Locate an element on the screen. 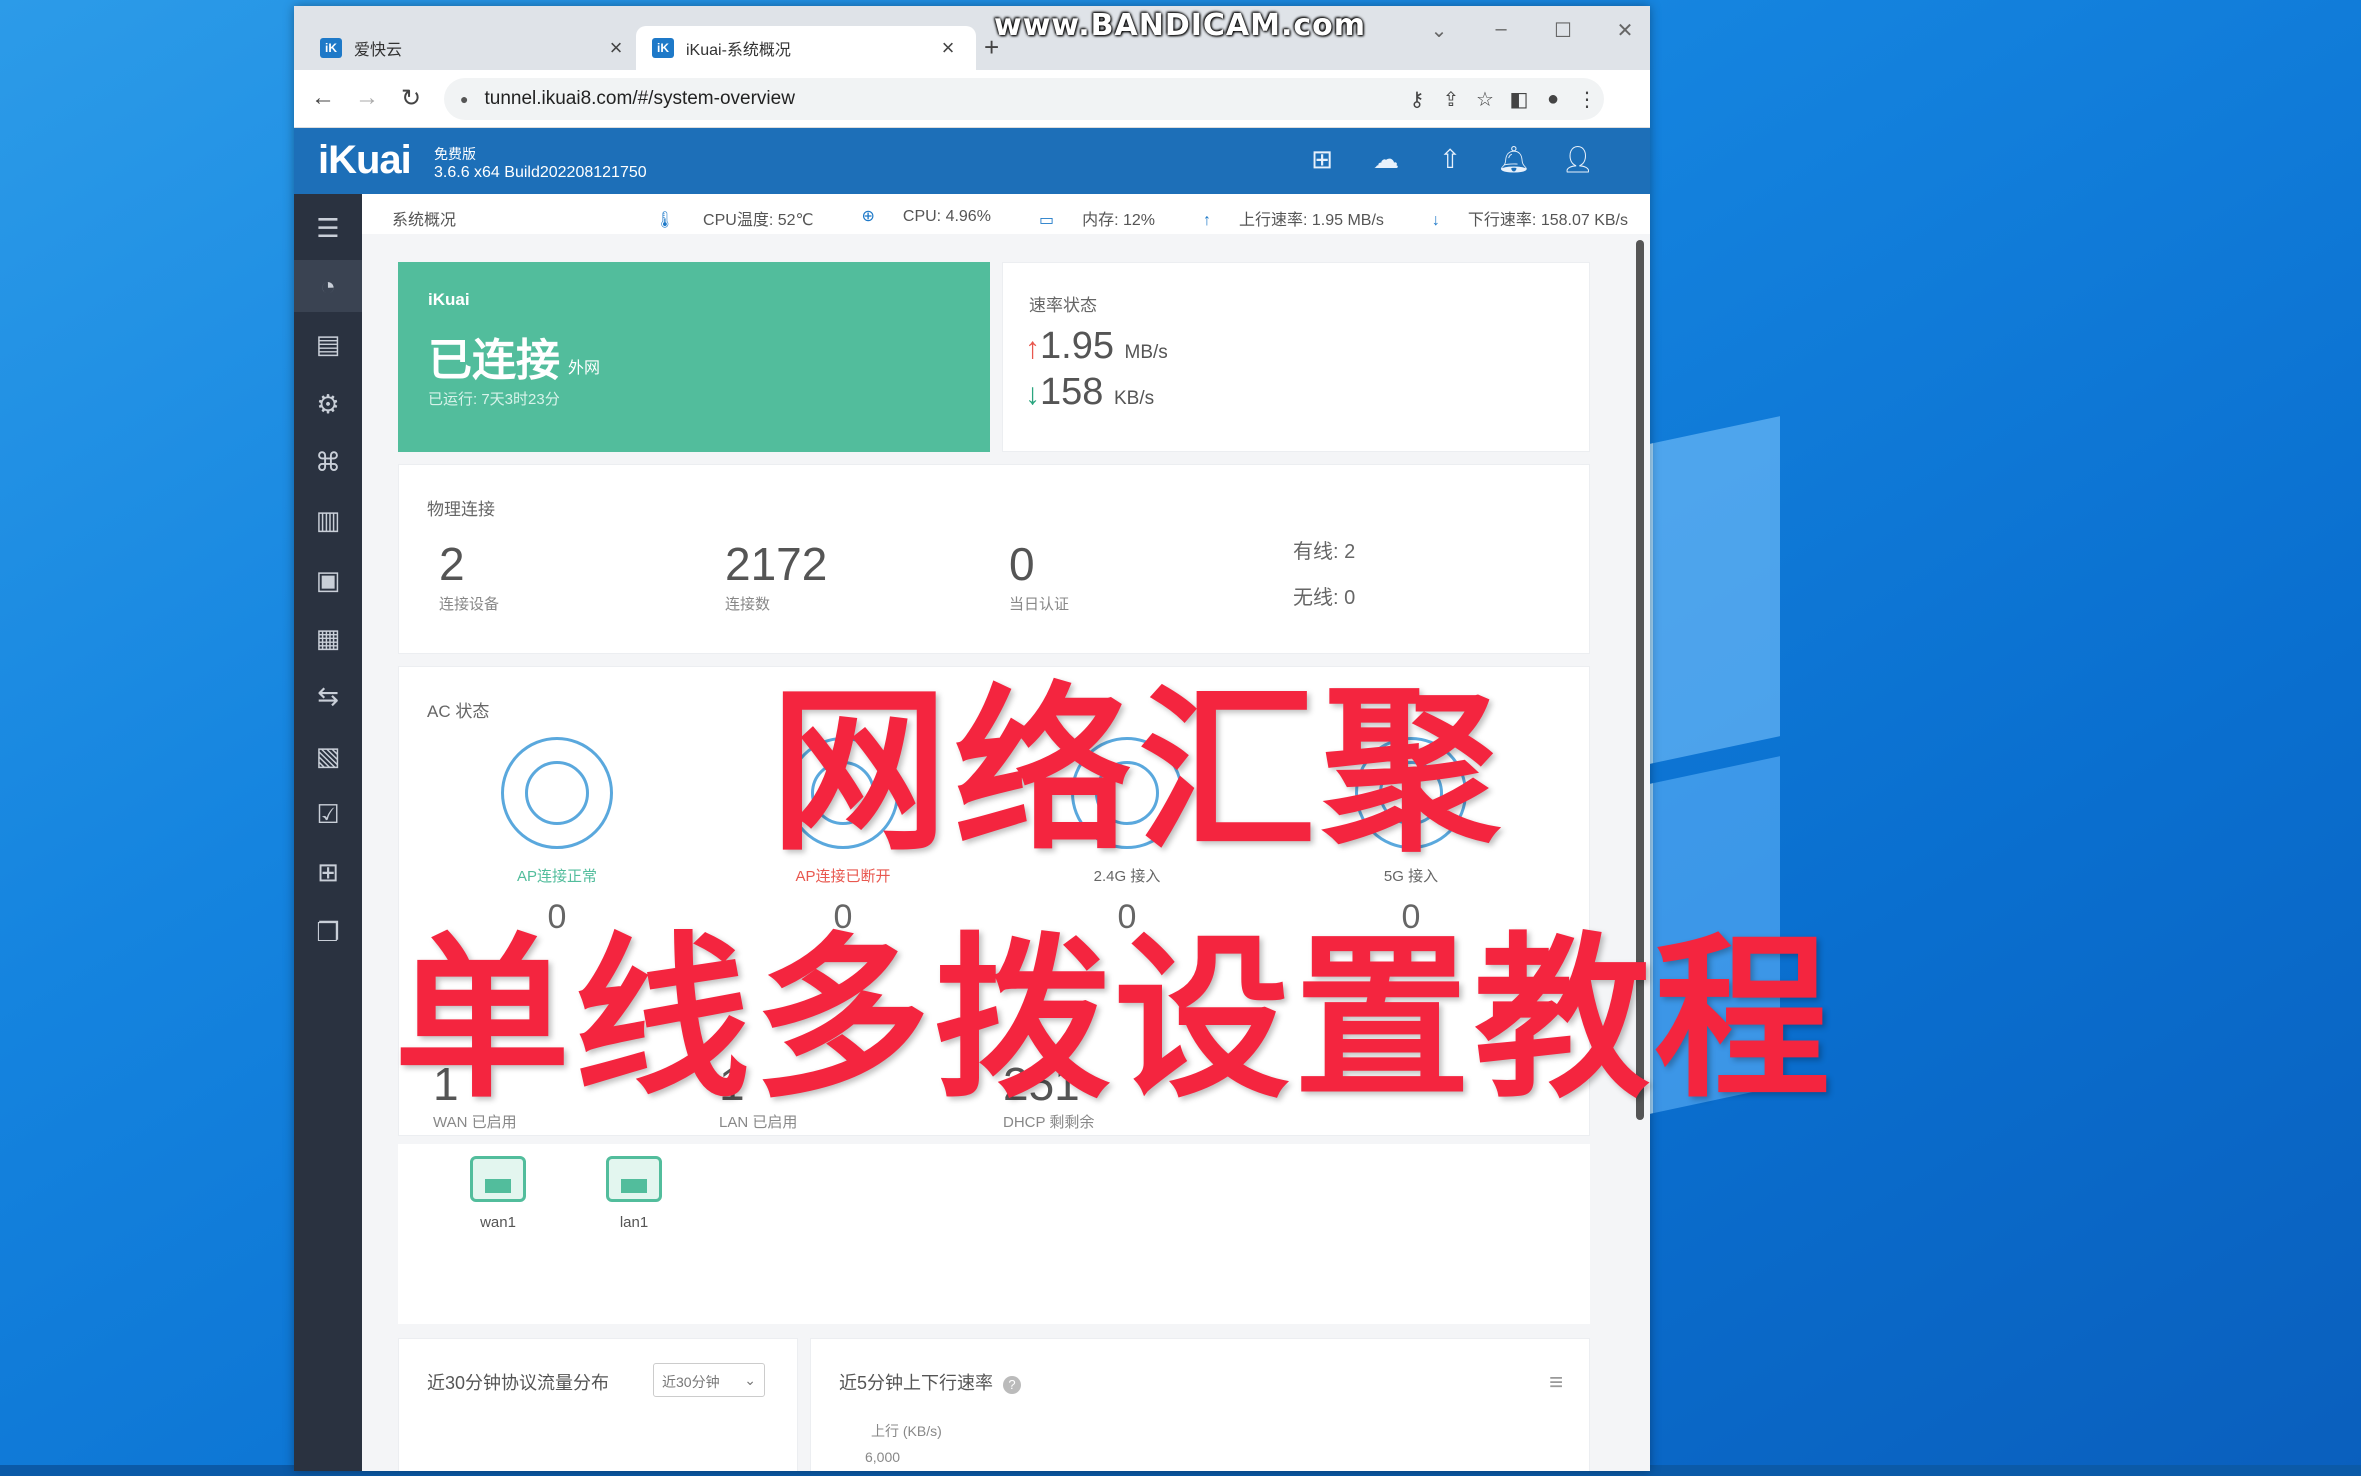  chart-menu-icon: ≡ is located at coordinates (1556, 1383).